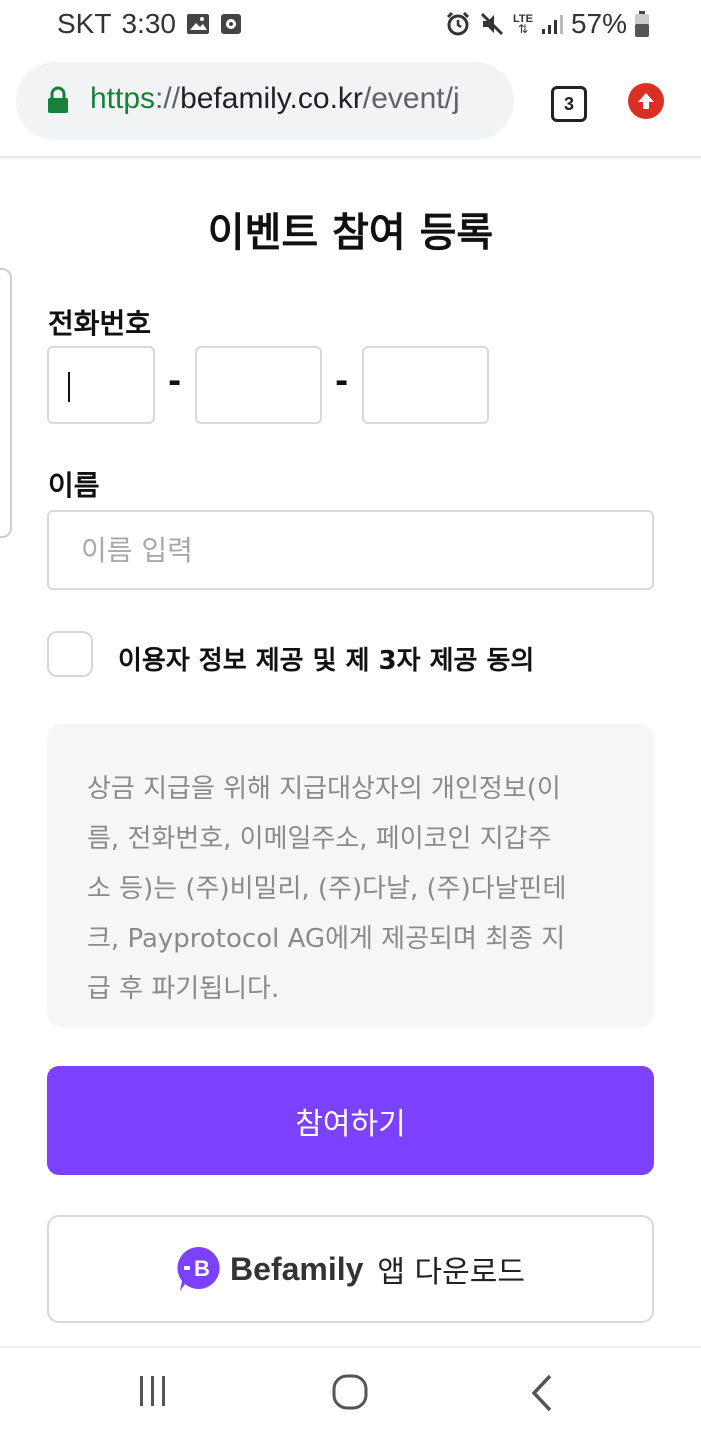 This screenshot has height=1440, width=701. What do you see at coordinates (231, 24) in the screenshot?
I see `screen-recorder-notification-icon` at bounding box center [231, 24].